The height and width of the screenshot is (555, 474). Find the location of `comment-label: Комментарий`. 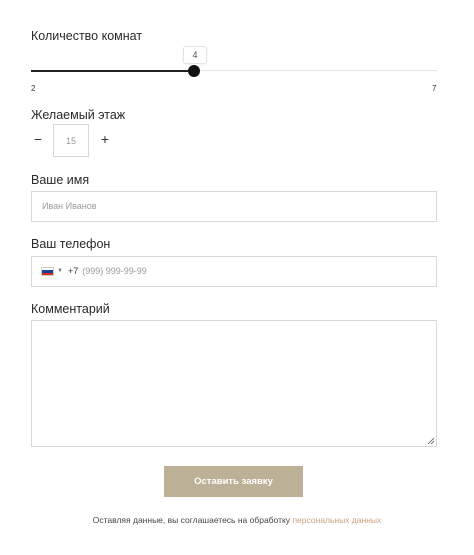

comment-label: Комментарий is located at coordinates (70, 309).